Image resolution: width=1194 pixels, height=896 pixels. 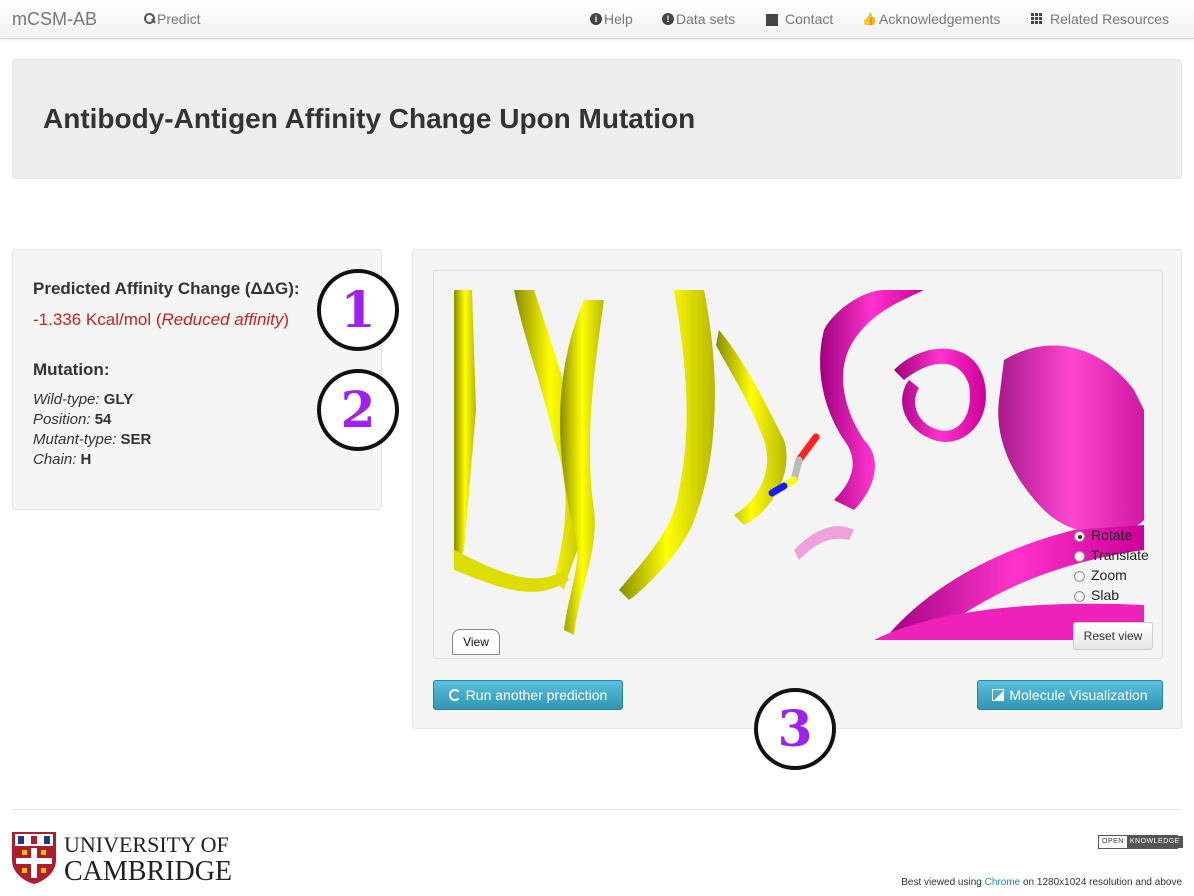 I want to click on affinity-number: -1.336 Kcal/mol (, so click(x=97, y=319).